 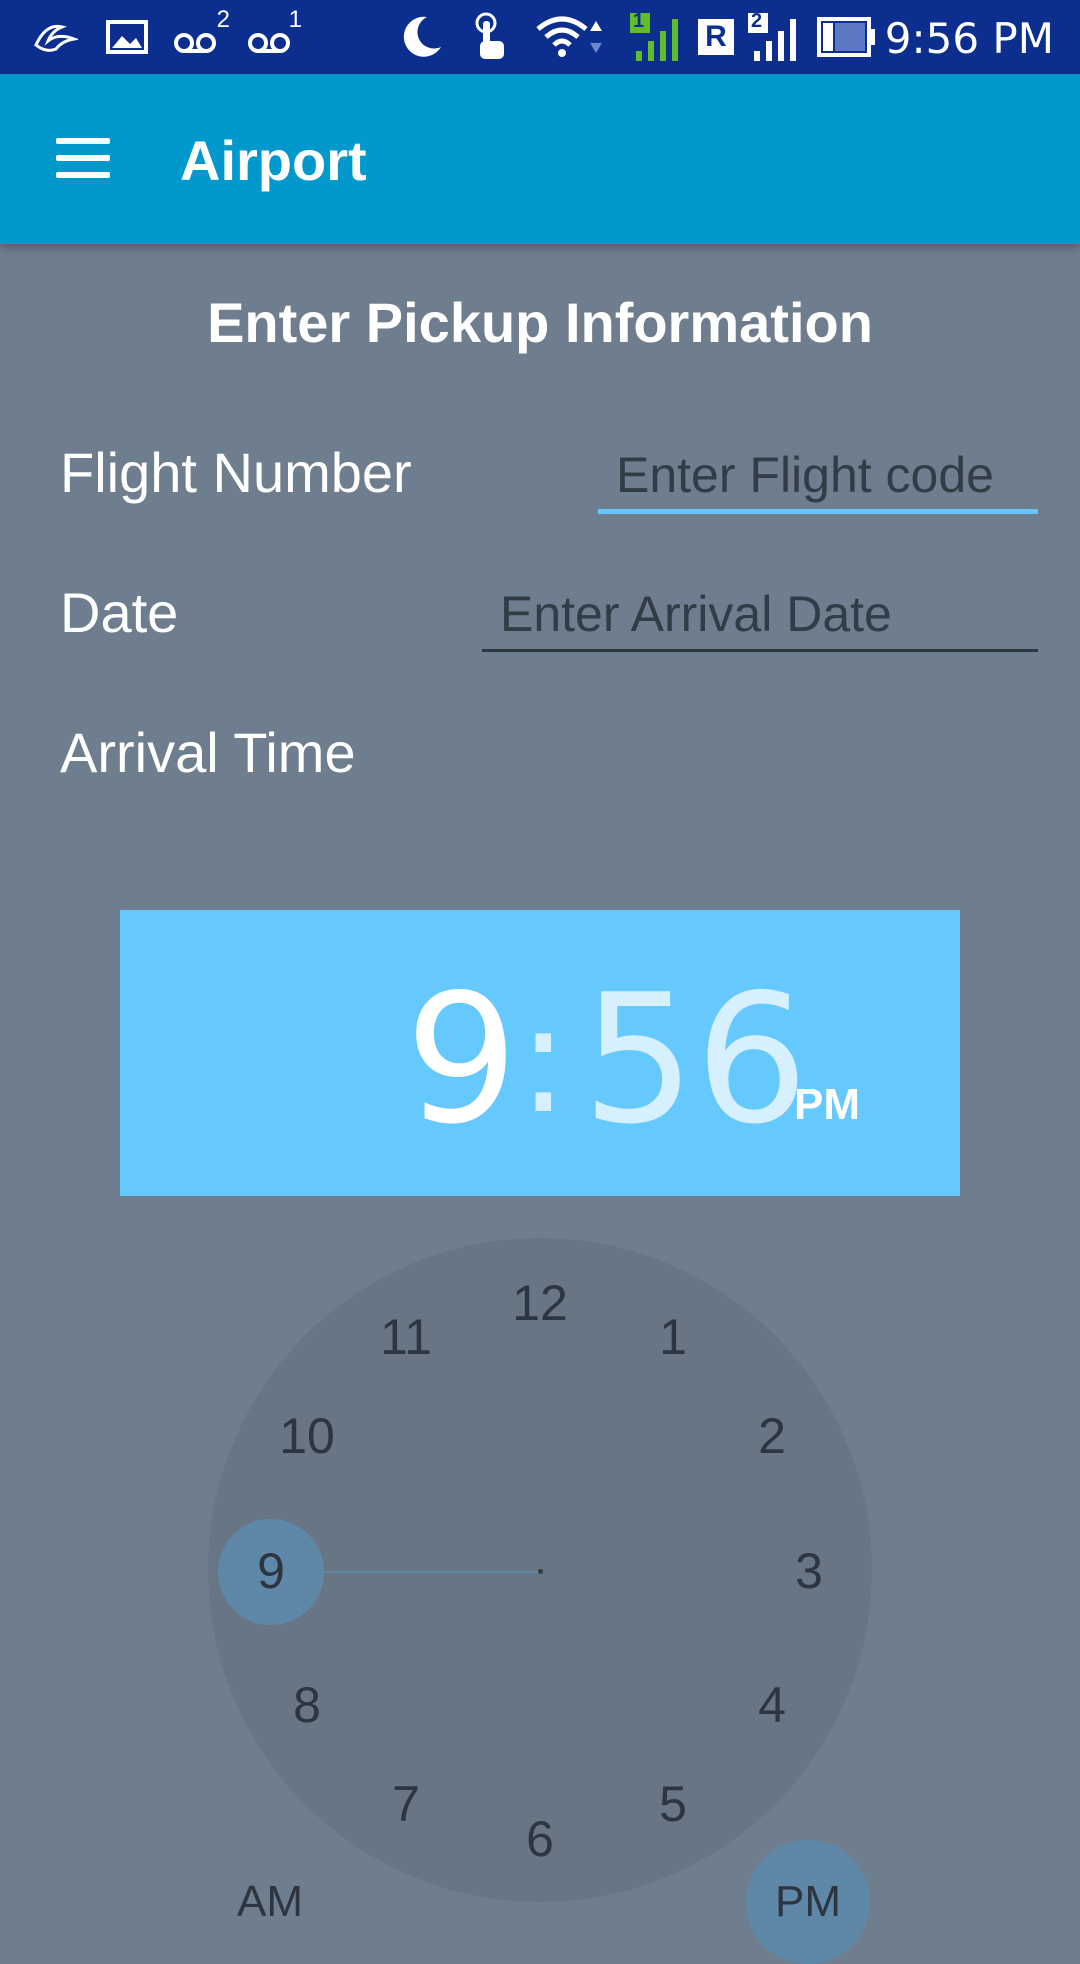 I want to click on sim2-label: 2, so click(x=757, y=21).